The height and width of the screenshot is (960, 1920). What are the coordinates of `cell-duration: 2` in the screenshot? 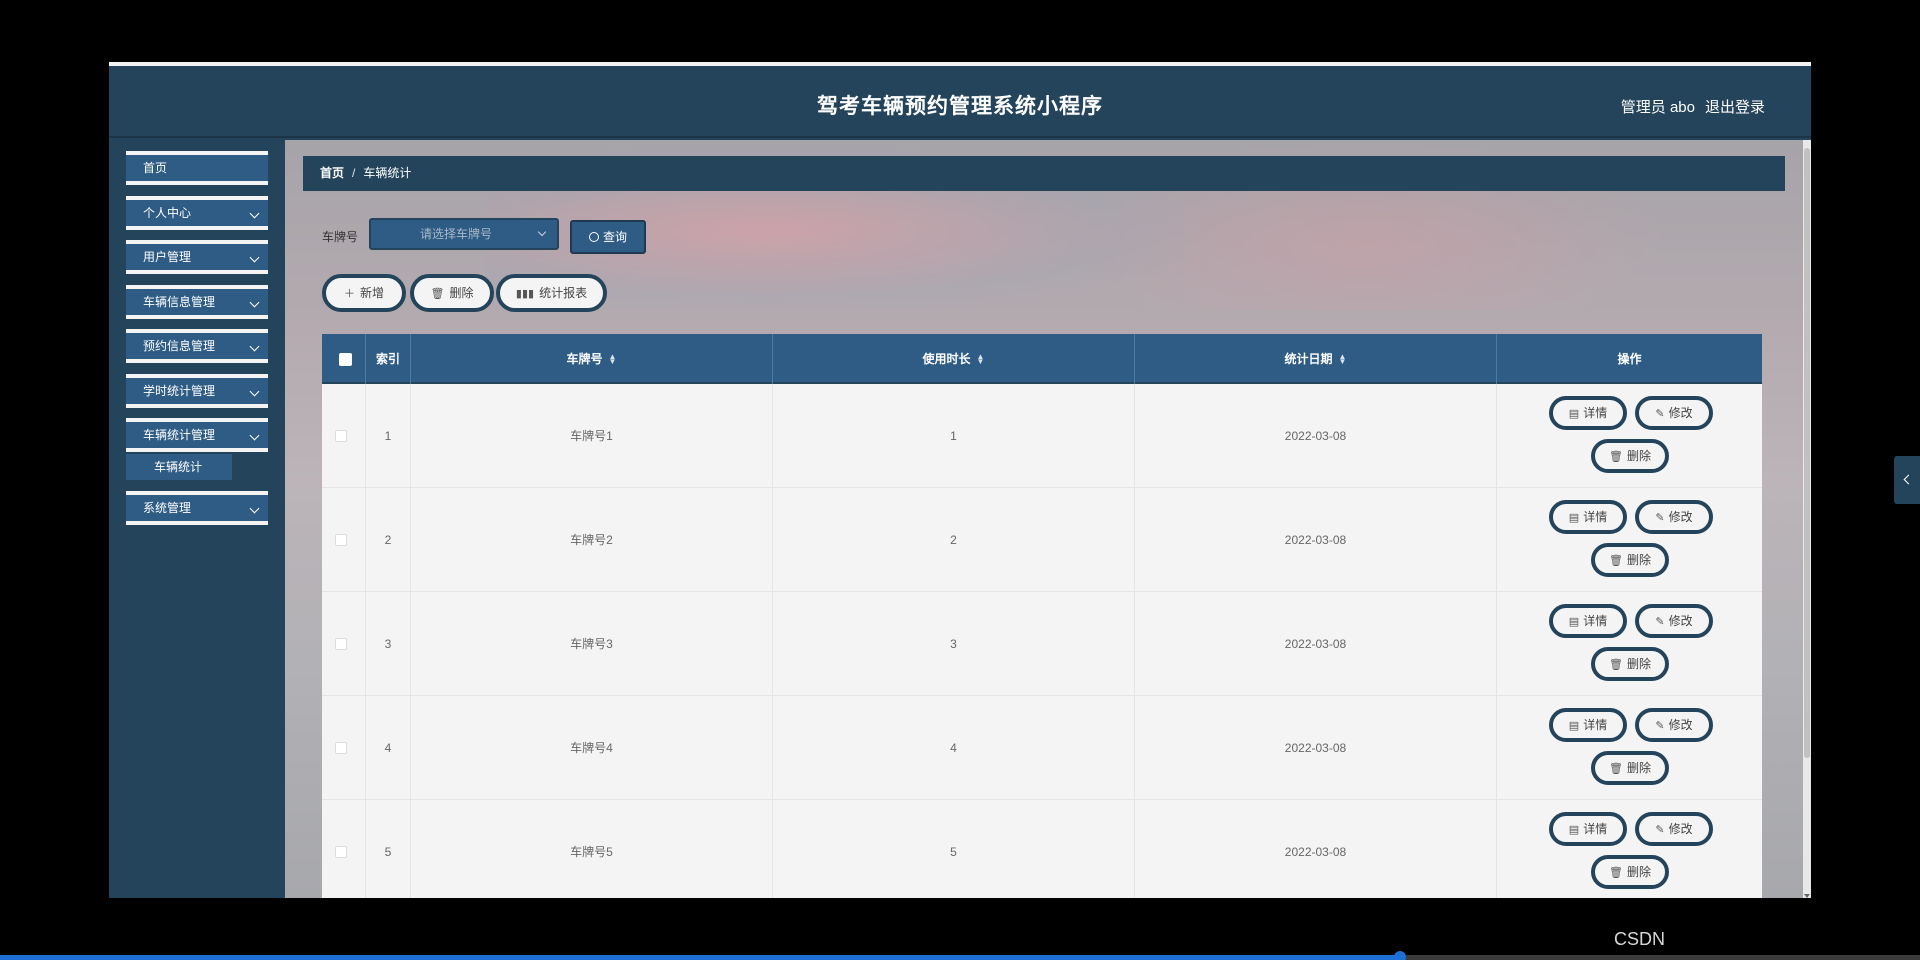 It's located at (954, 540).